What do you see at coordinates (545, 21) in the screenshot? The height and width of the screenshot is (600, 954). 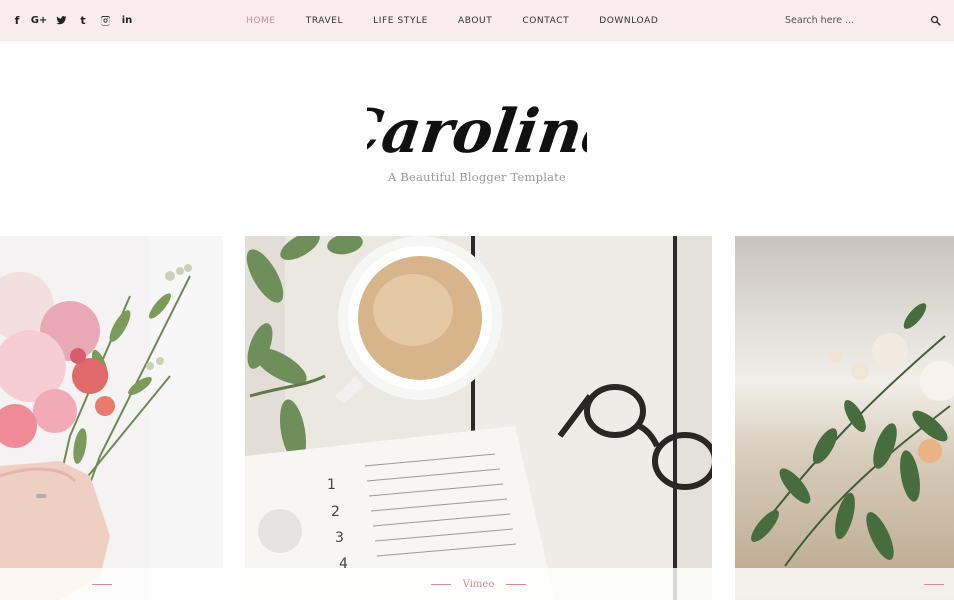 I see `nav-item-contact: CONTACT` at bounding box center [545, 21].